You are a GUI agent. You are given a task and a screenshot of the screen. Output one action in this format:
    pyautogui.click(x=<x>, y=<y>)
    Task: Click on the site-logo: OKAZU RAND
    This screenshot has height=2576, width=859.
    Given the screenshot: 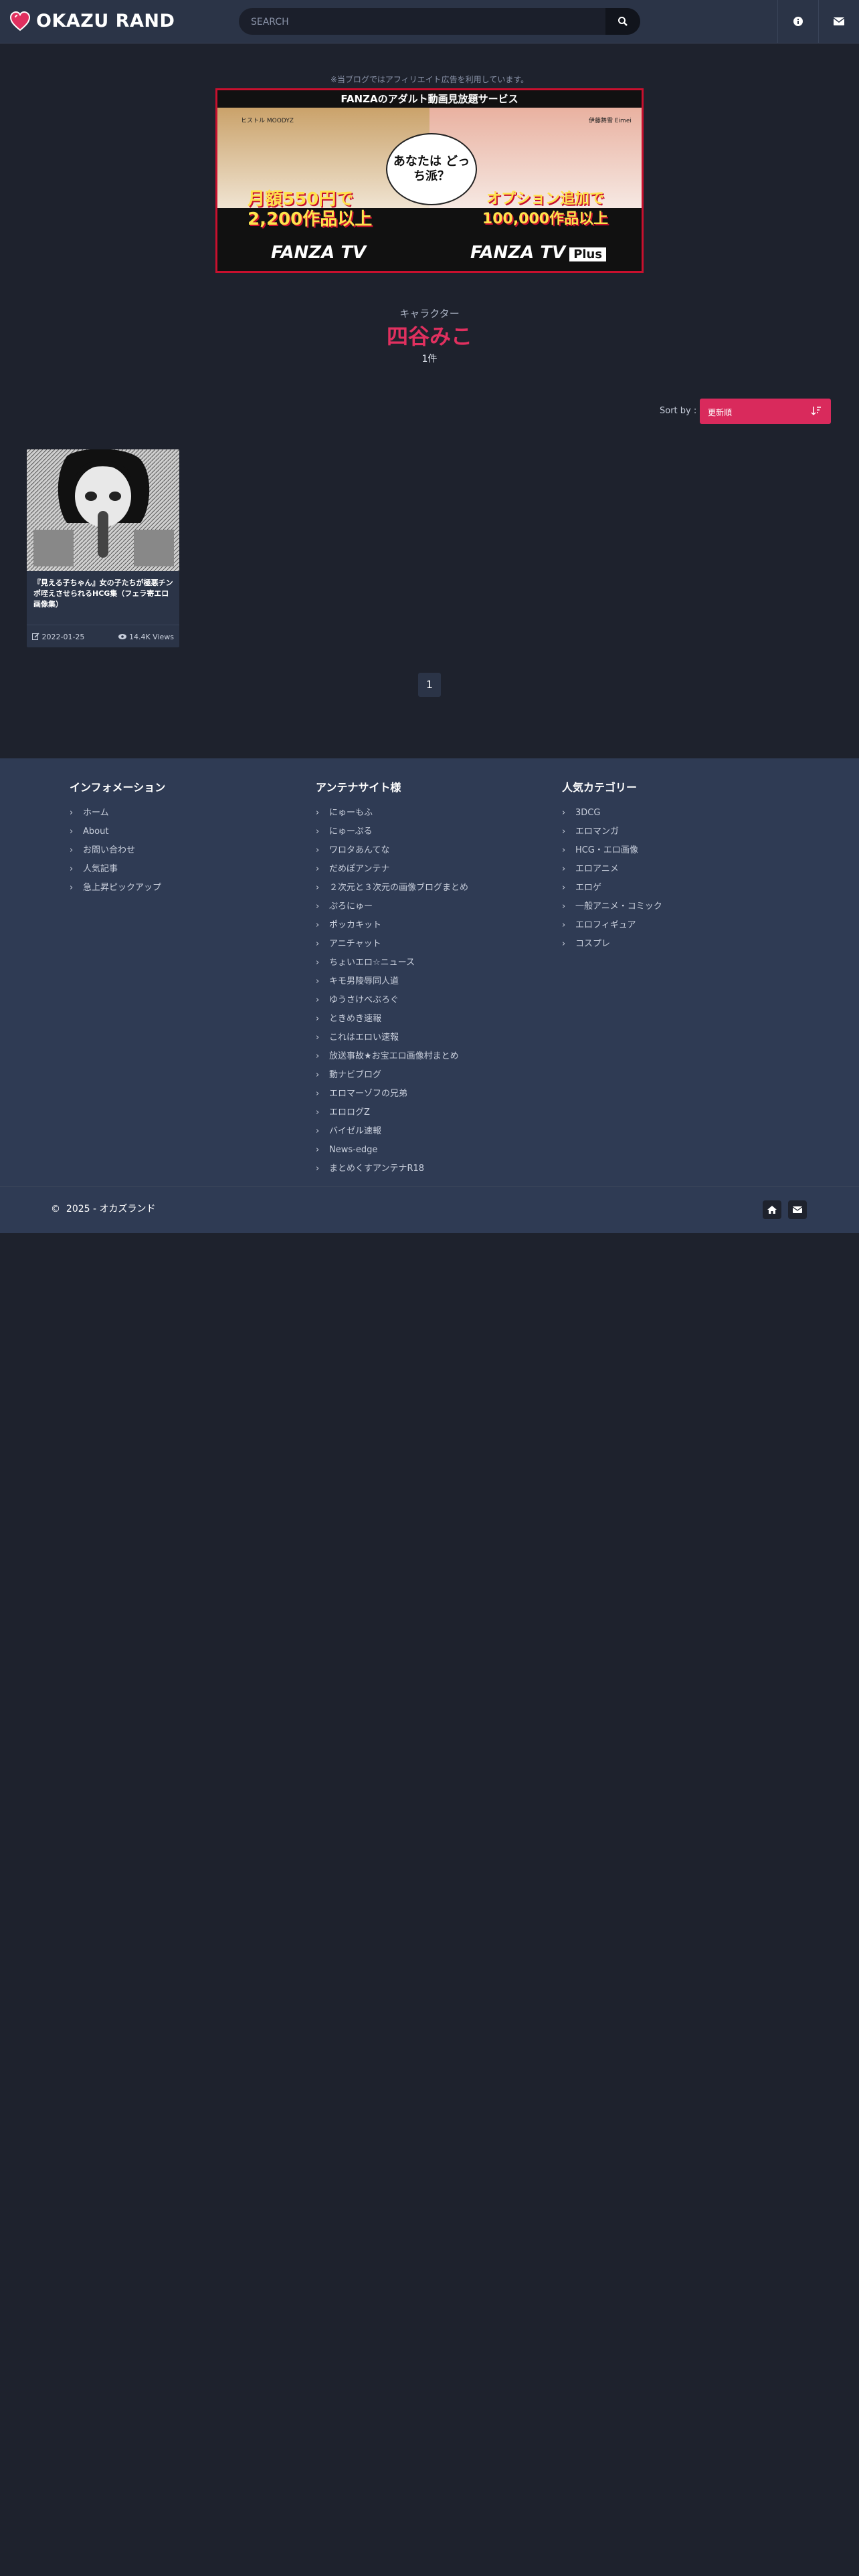 What is the action you would take?
    pyautogui.click(x=92, y=21)
    